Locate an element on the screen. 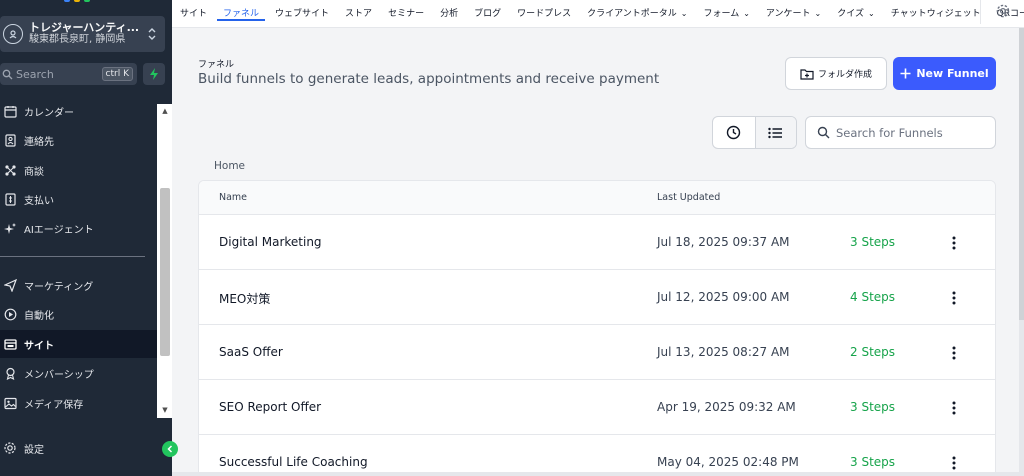 This screenshot has width=1024, height=476. sidebar-item-payments: 支払い is located at coordinates (78, 199).